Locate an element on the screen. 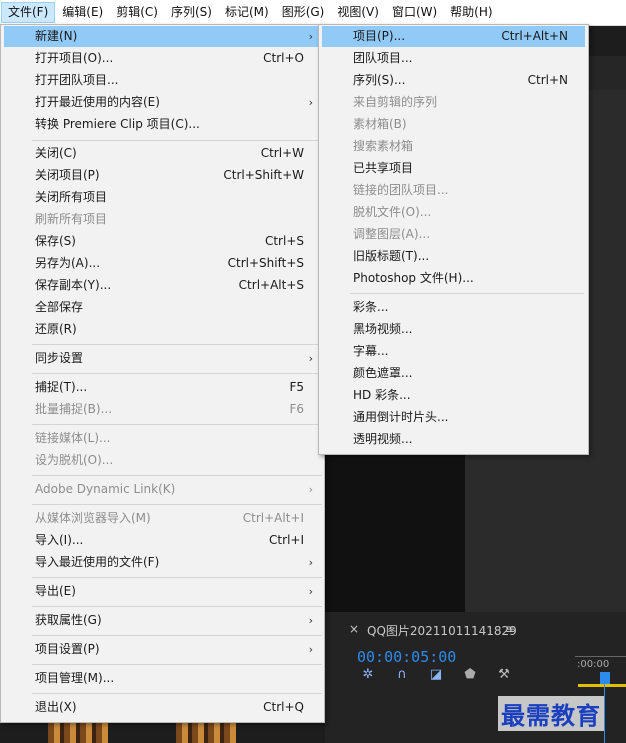 Image resolution: width=626 pixels, height=743 pixels. submenu-item-sequence: 序列(S)... Ctrl+N is located at coordinates (453, 80).